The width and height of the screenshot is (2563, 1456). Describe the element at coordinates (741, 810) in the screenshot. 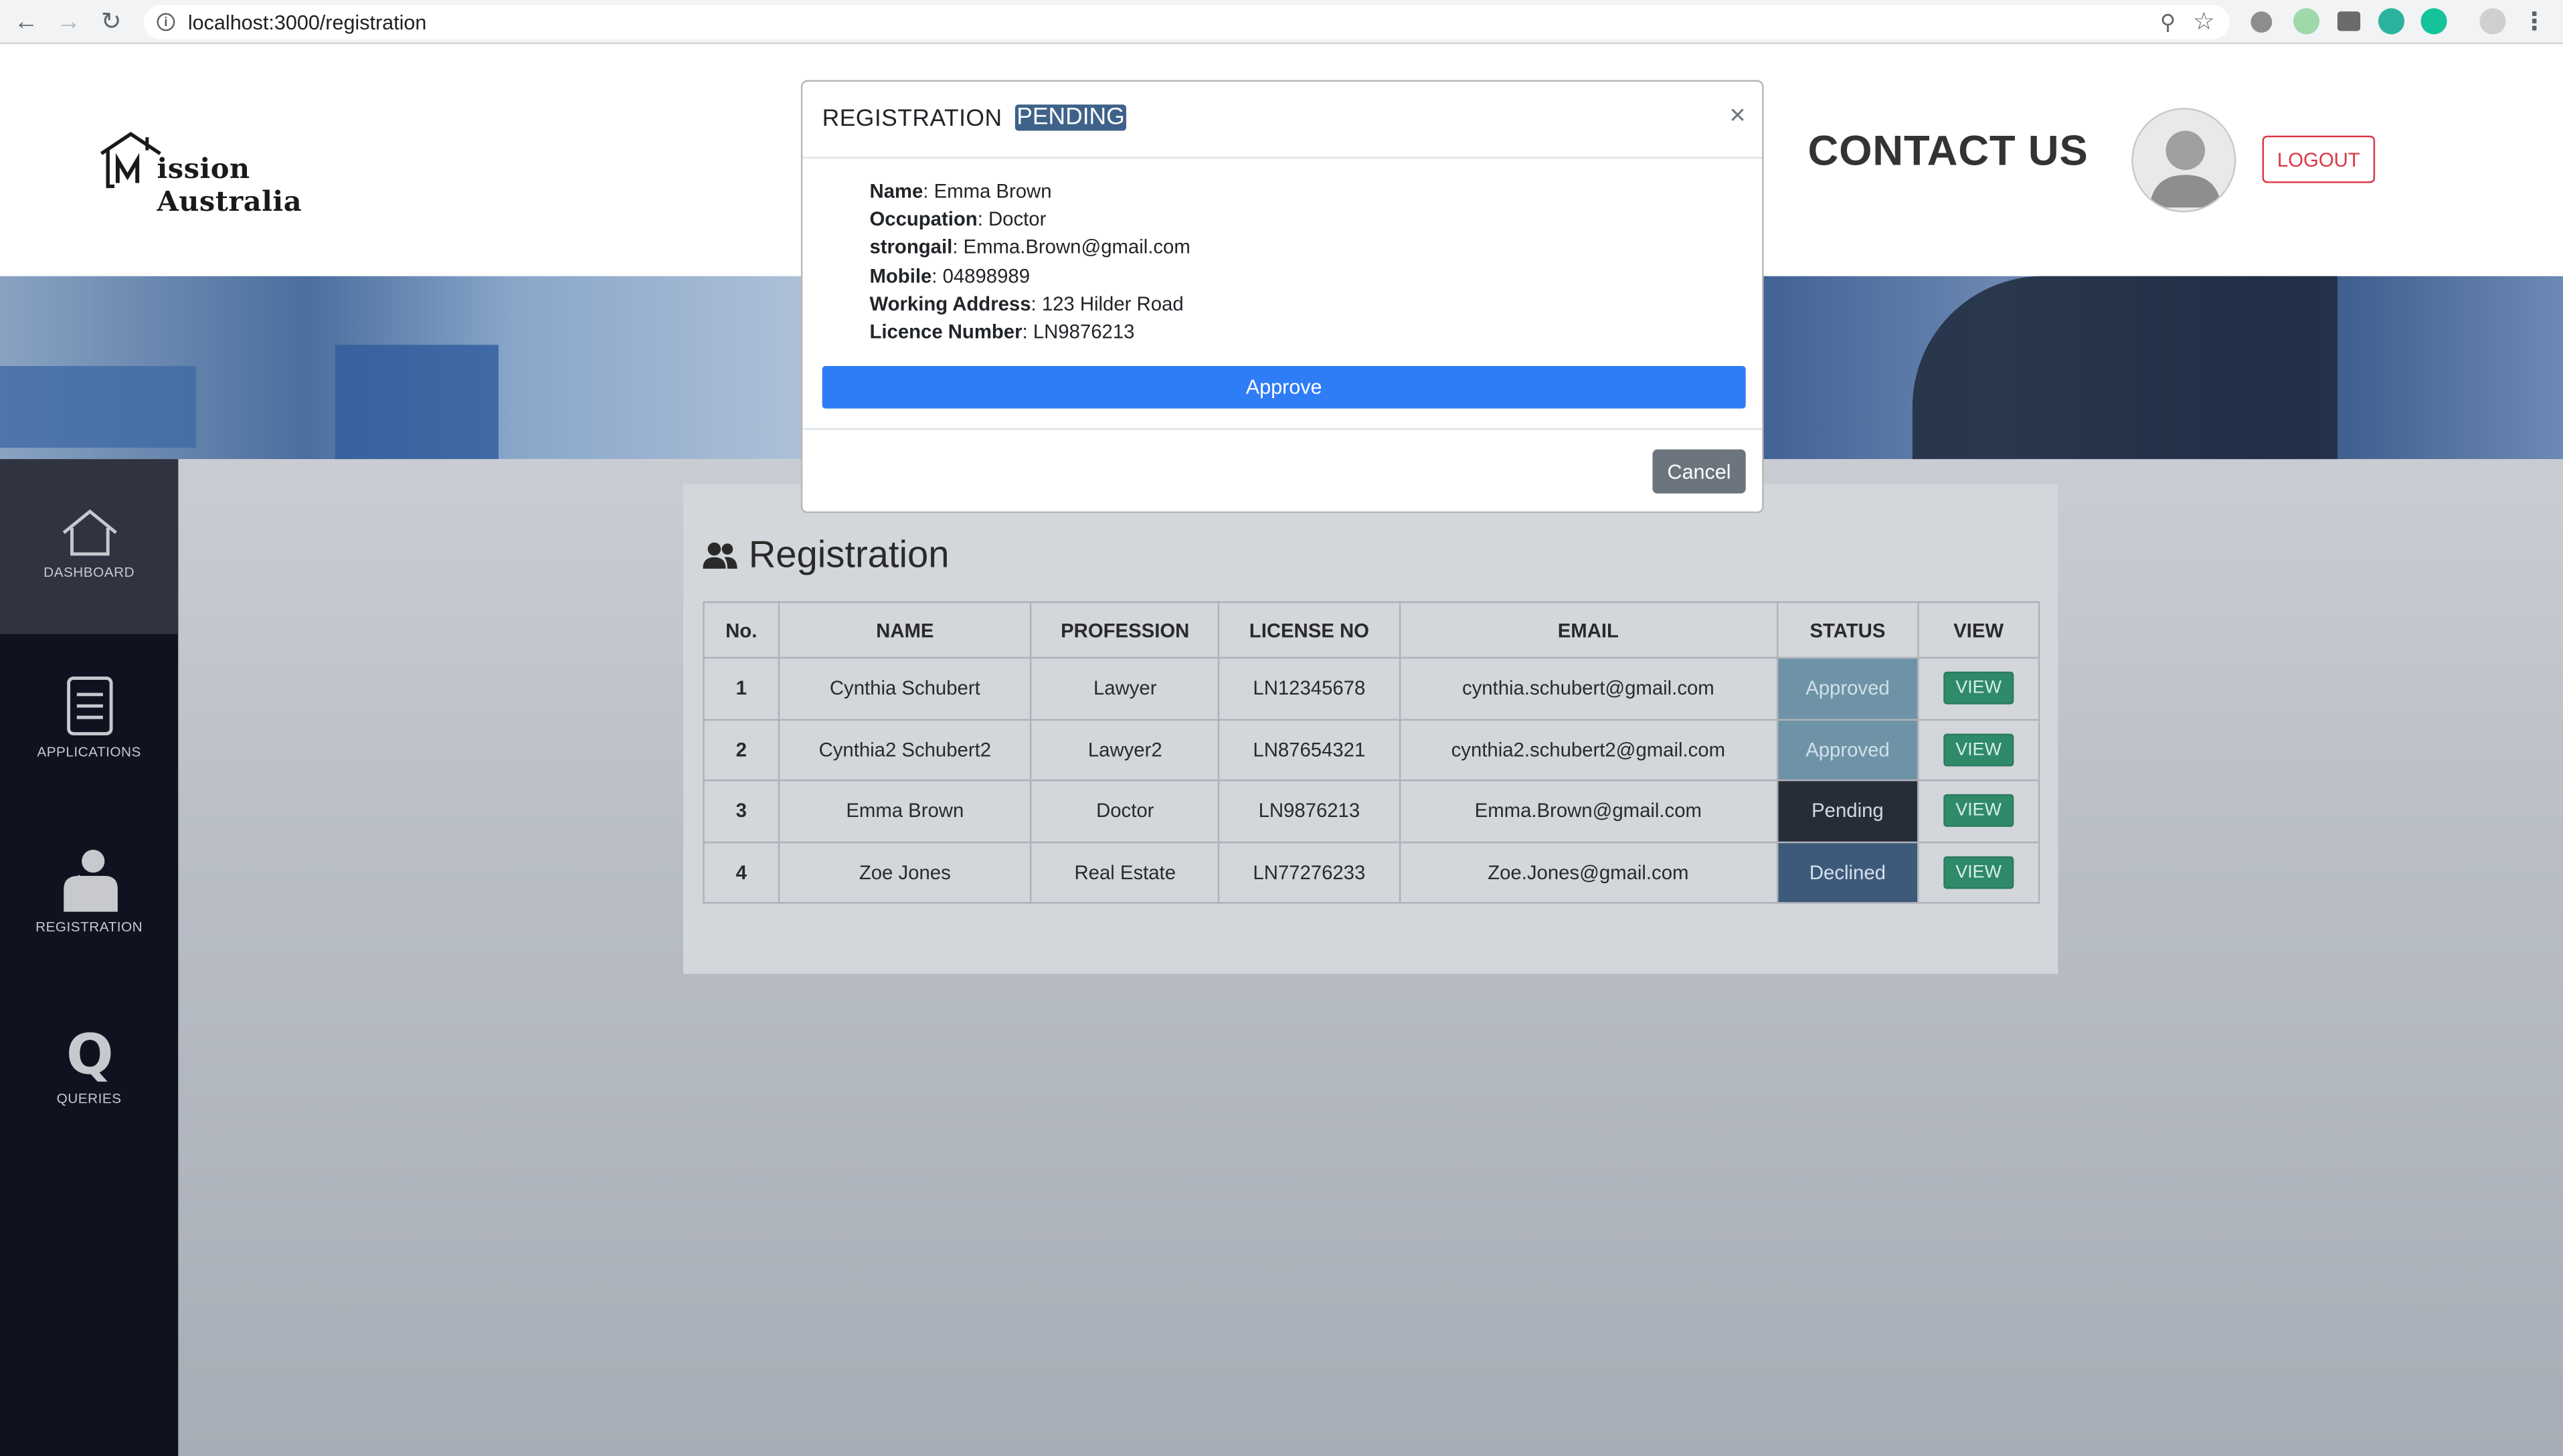

I see `row-no: 3` at that location.